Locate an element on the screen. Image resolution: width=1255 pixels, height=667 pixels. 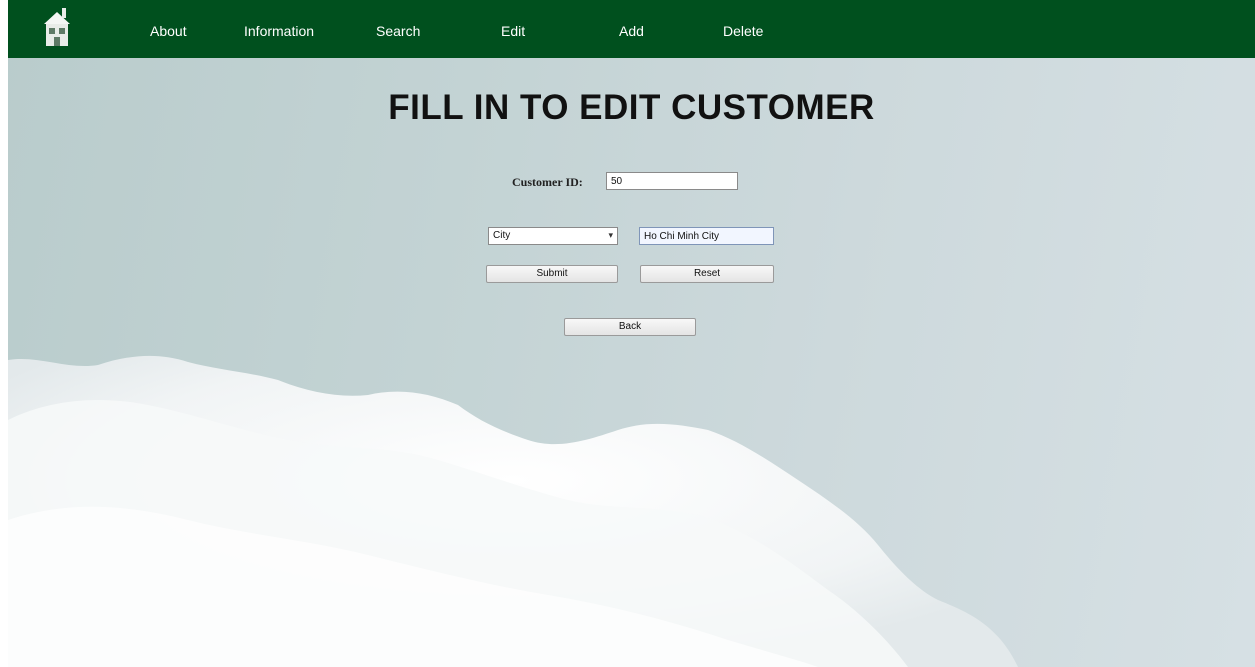
field-value-input is located at coordinates (706, 236).